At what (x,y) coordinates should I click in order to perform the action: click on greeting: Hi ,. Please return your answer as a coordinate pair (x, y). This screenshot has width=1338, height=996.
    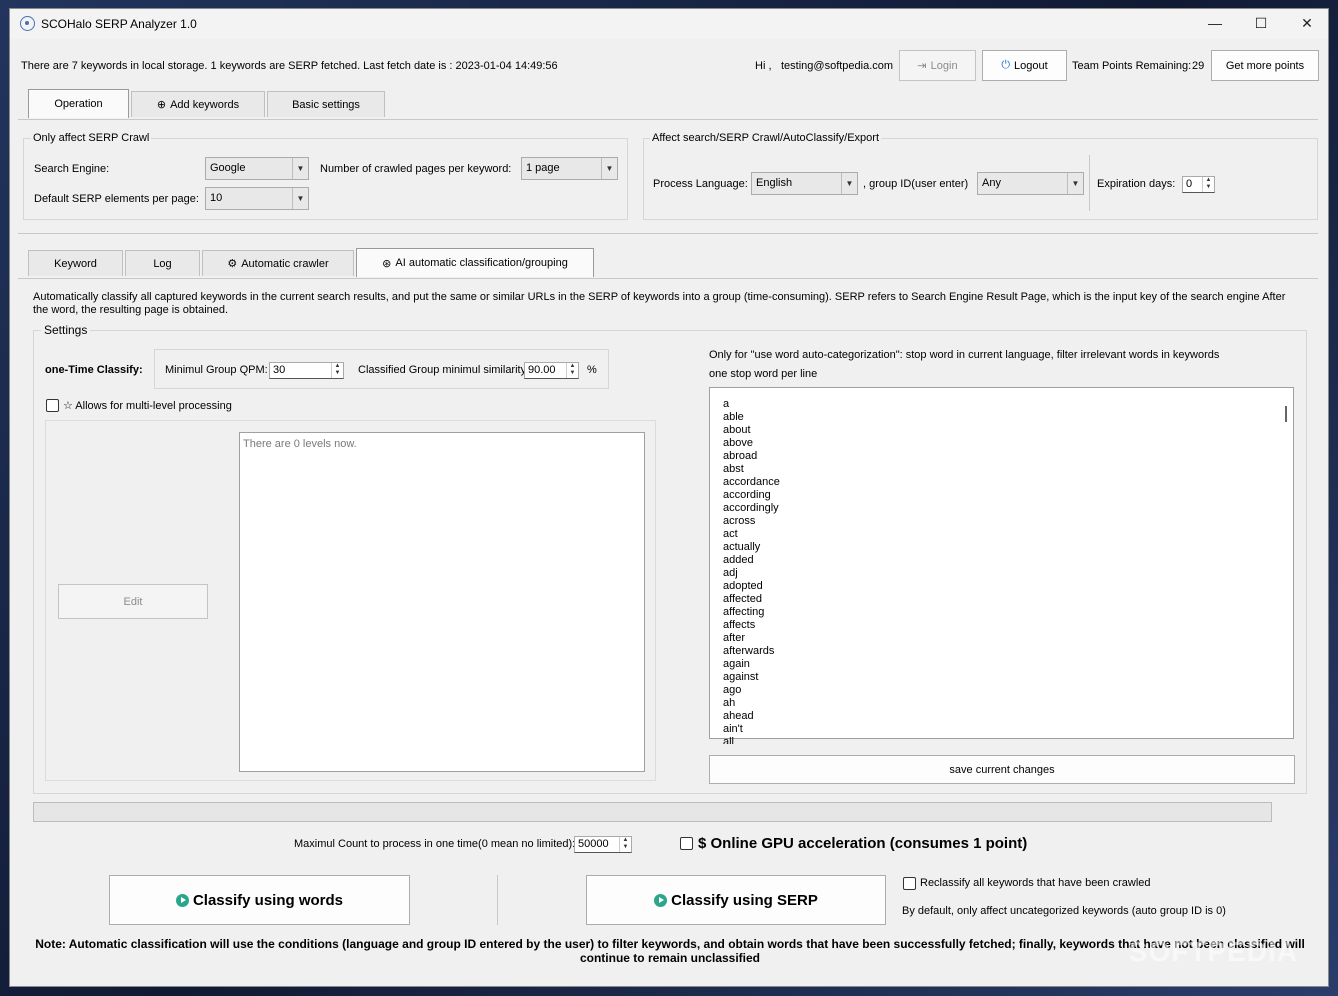
    Looking at the image, I should click on (763, 66).